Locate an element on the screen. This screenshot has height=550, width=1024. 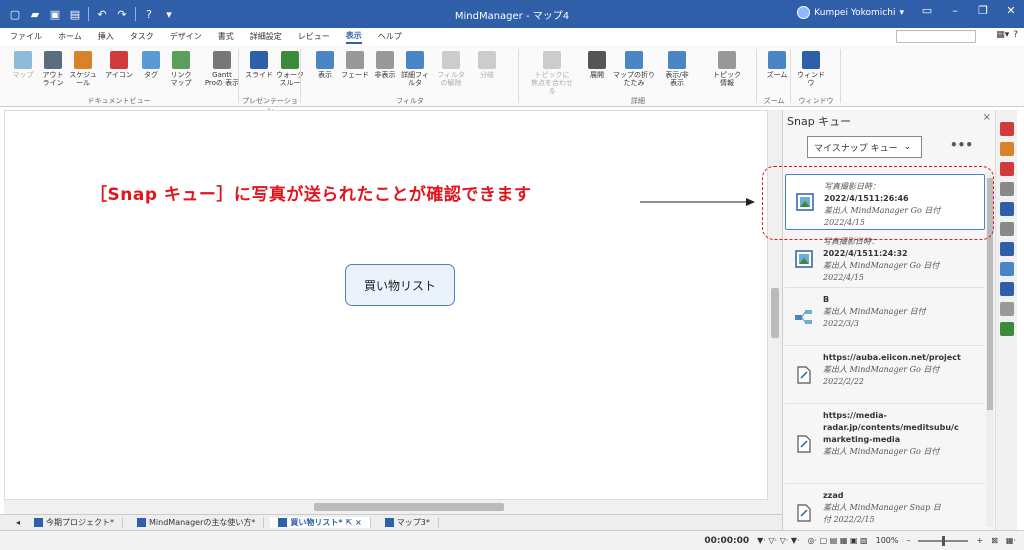
save-icon: ▣ is located at coordinates (55, 14).